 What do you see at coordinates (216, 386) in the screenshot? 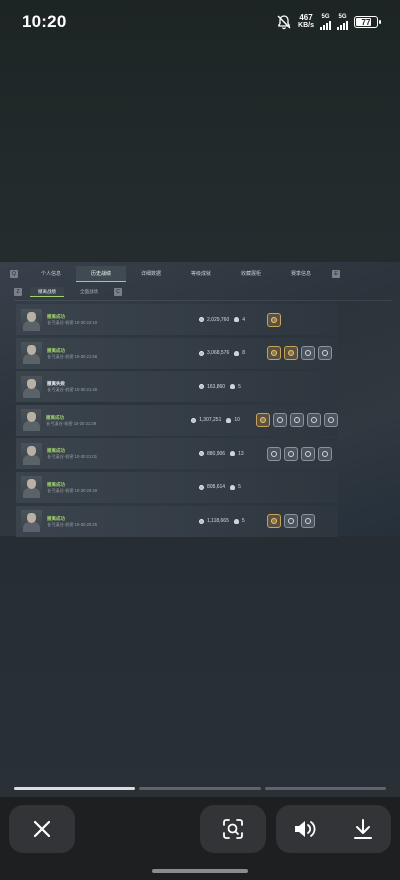
I see `match-value: 163,860` at bounding box center [216, 386].